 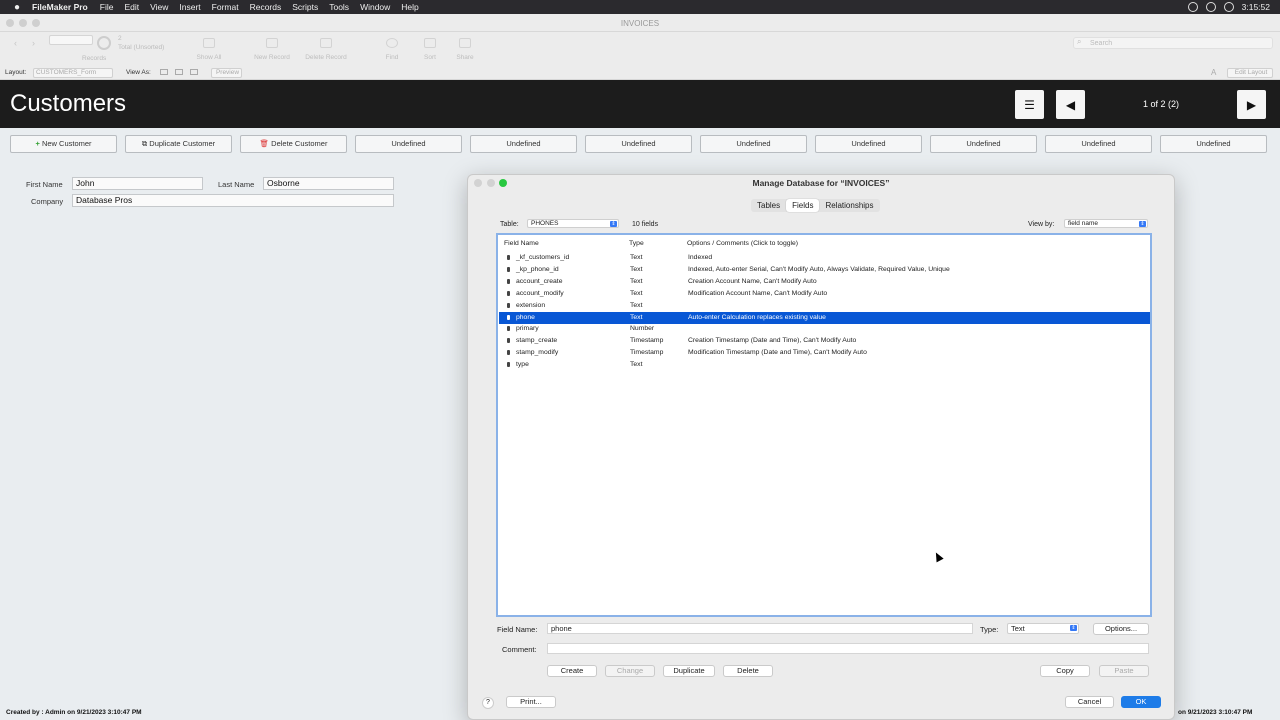 I want to click on undefined-button-1: Undefined, so click(x=408, y=144).